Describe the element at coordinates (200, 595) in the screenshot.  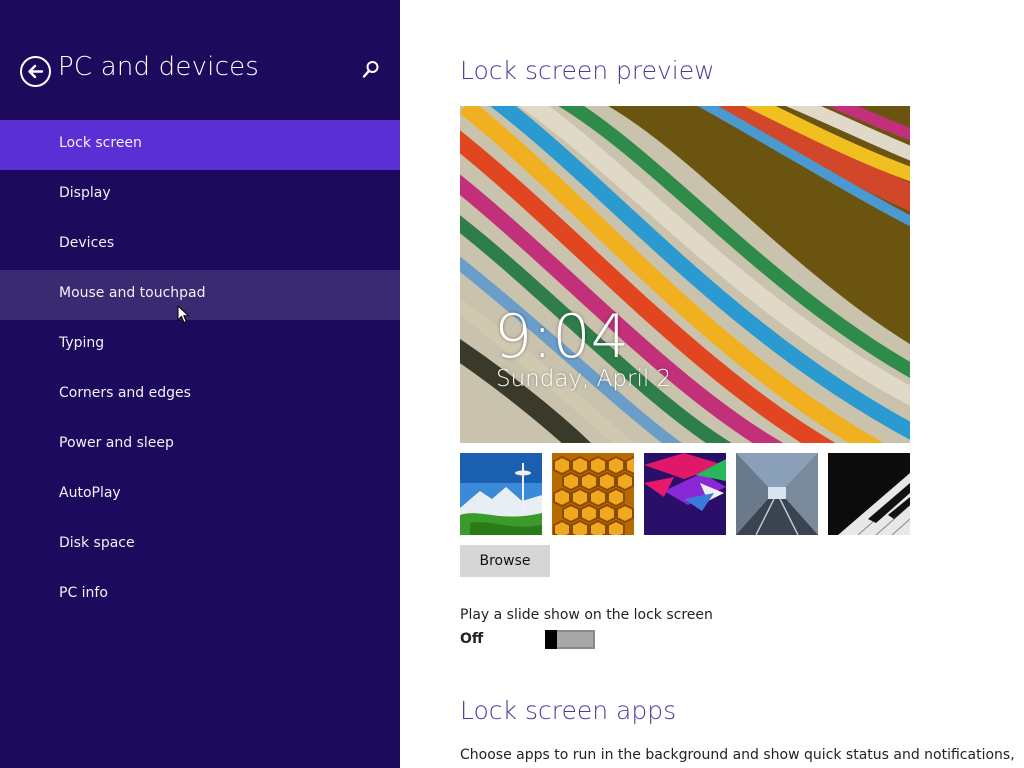
I see `sidebar-item-pc-info: PC info` at that location.